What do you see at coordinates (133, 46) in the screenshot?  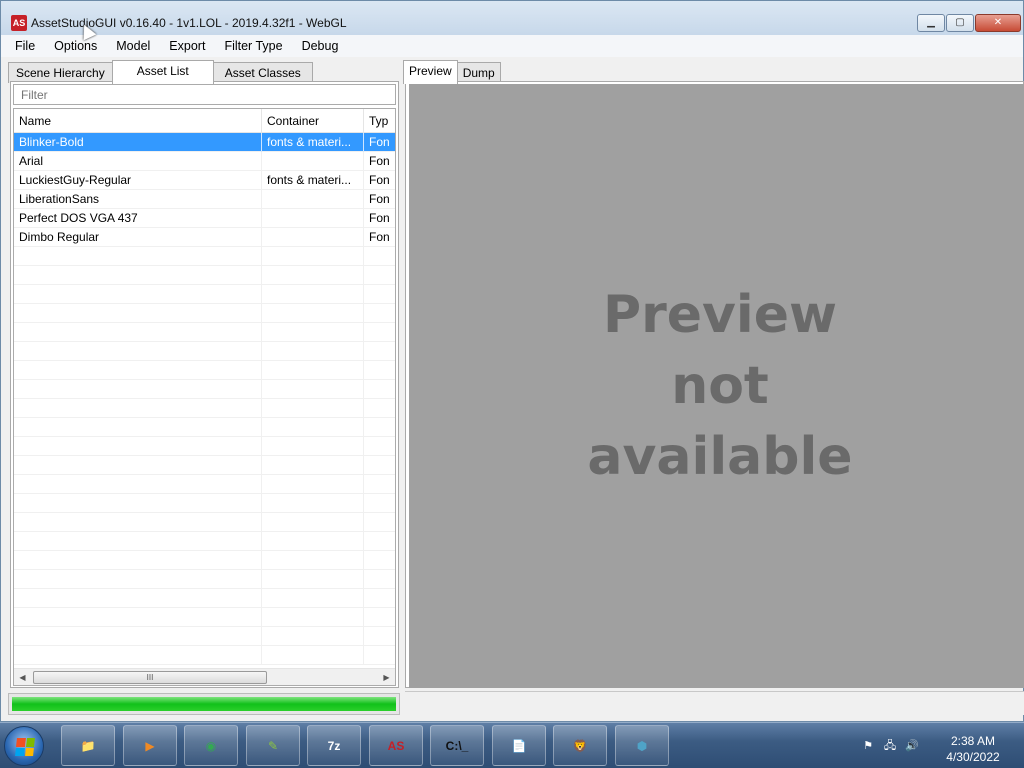 I see `menu-model: Model` at bounding box center [133, 46].